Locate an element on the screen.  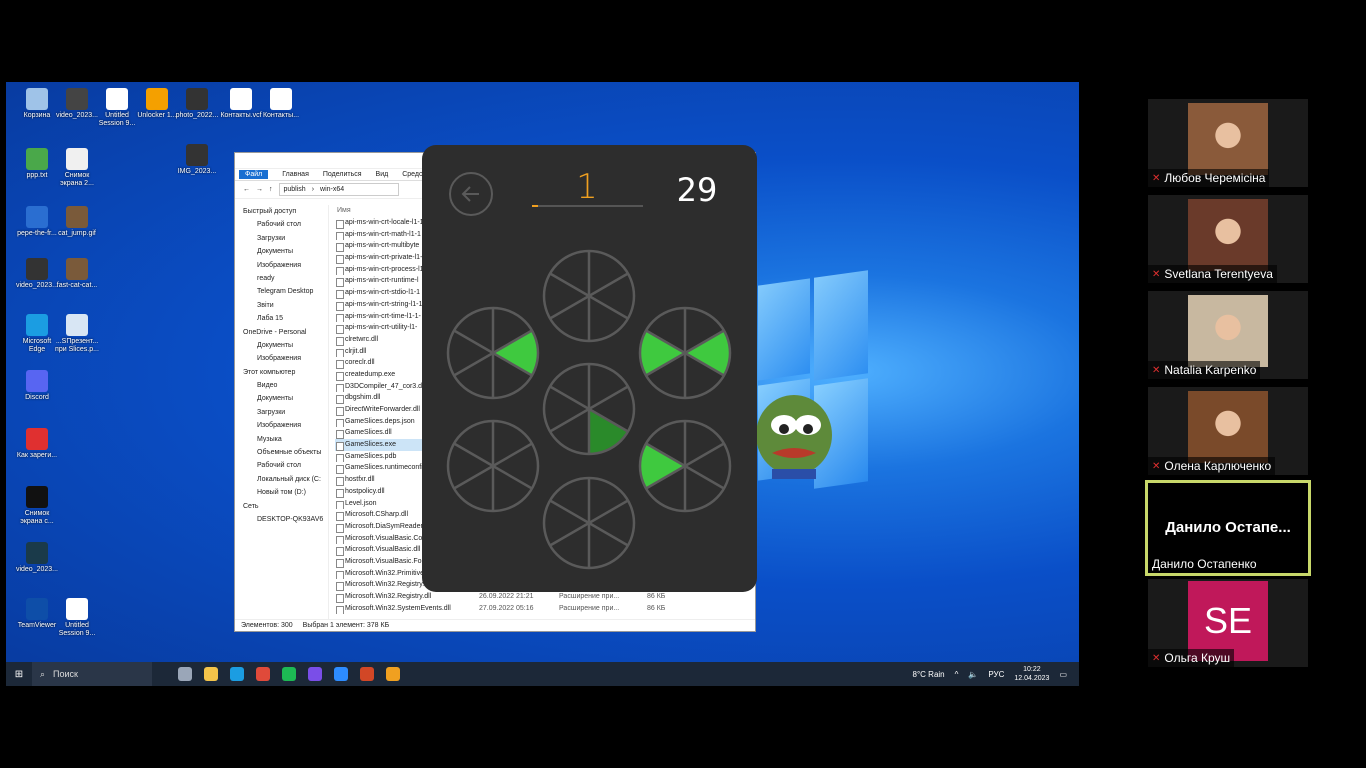
slice-circle-left-lower is located at coordinates (493, 466).